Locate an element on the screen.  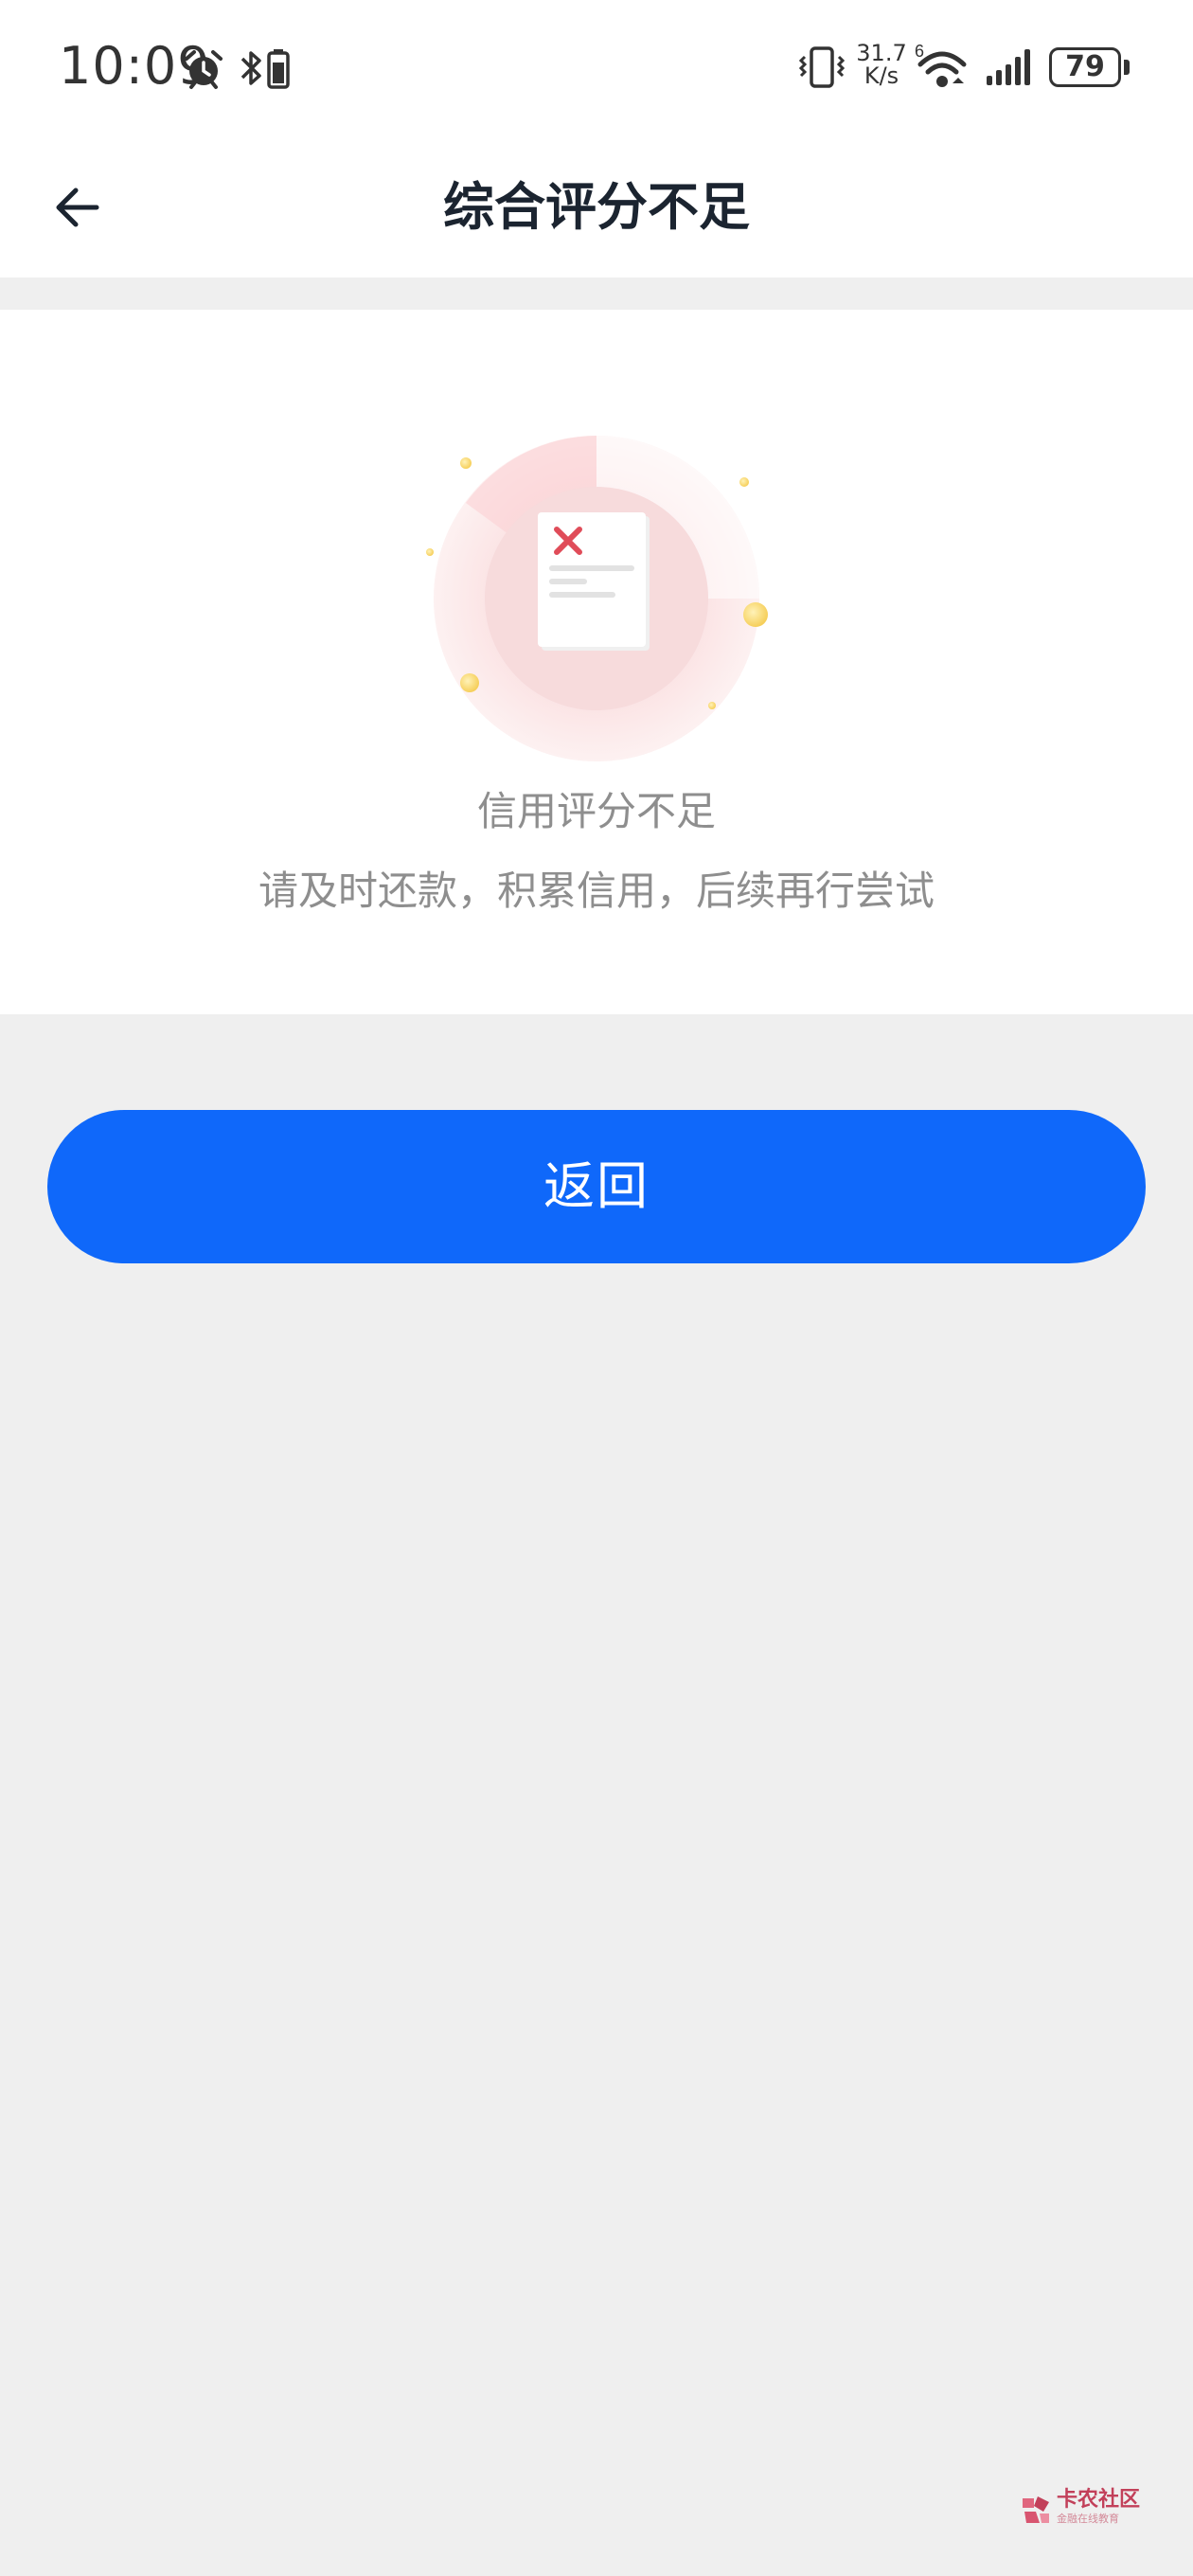
result-description: 请及时还款，积累信用，后续再行尝试 is located at coordinates (596, 891).